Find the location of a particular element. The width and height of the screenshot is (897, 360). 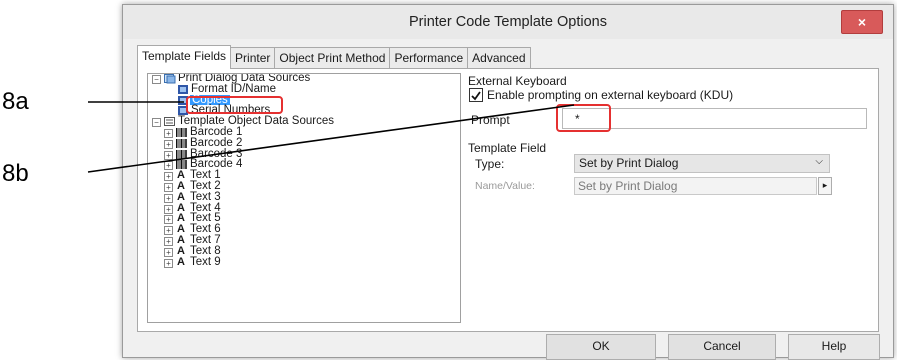

callout-lines is located at coordinates (331, 137).